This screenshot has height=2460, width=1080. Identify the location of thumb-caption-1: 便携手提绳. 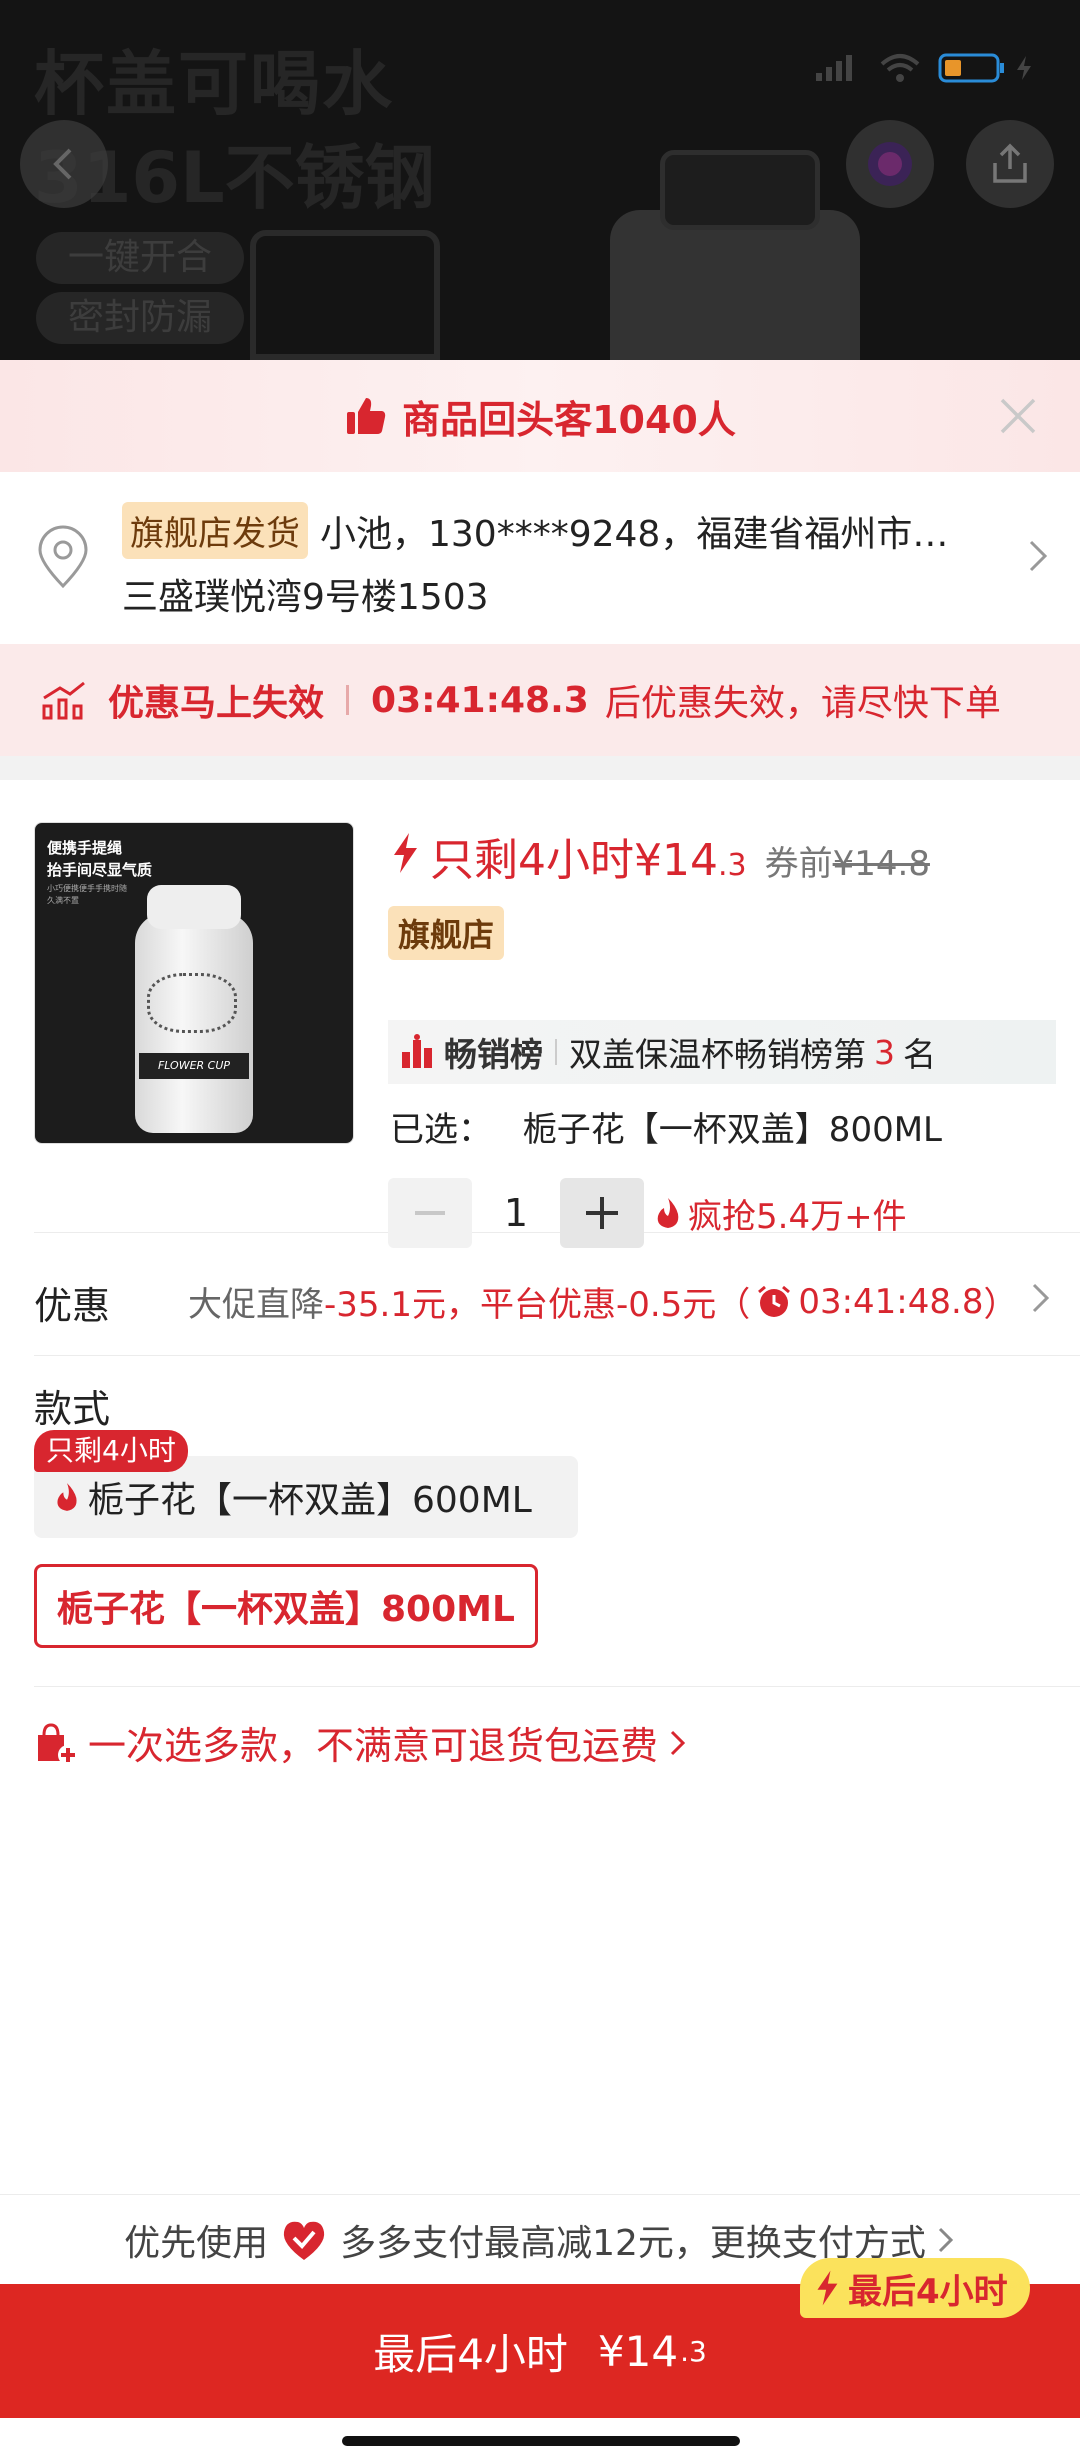
(85, 848).